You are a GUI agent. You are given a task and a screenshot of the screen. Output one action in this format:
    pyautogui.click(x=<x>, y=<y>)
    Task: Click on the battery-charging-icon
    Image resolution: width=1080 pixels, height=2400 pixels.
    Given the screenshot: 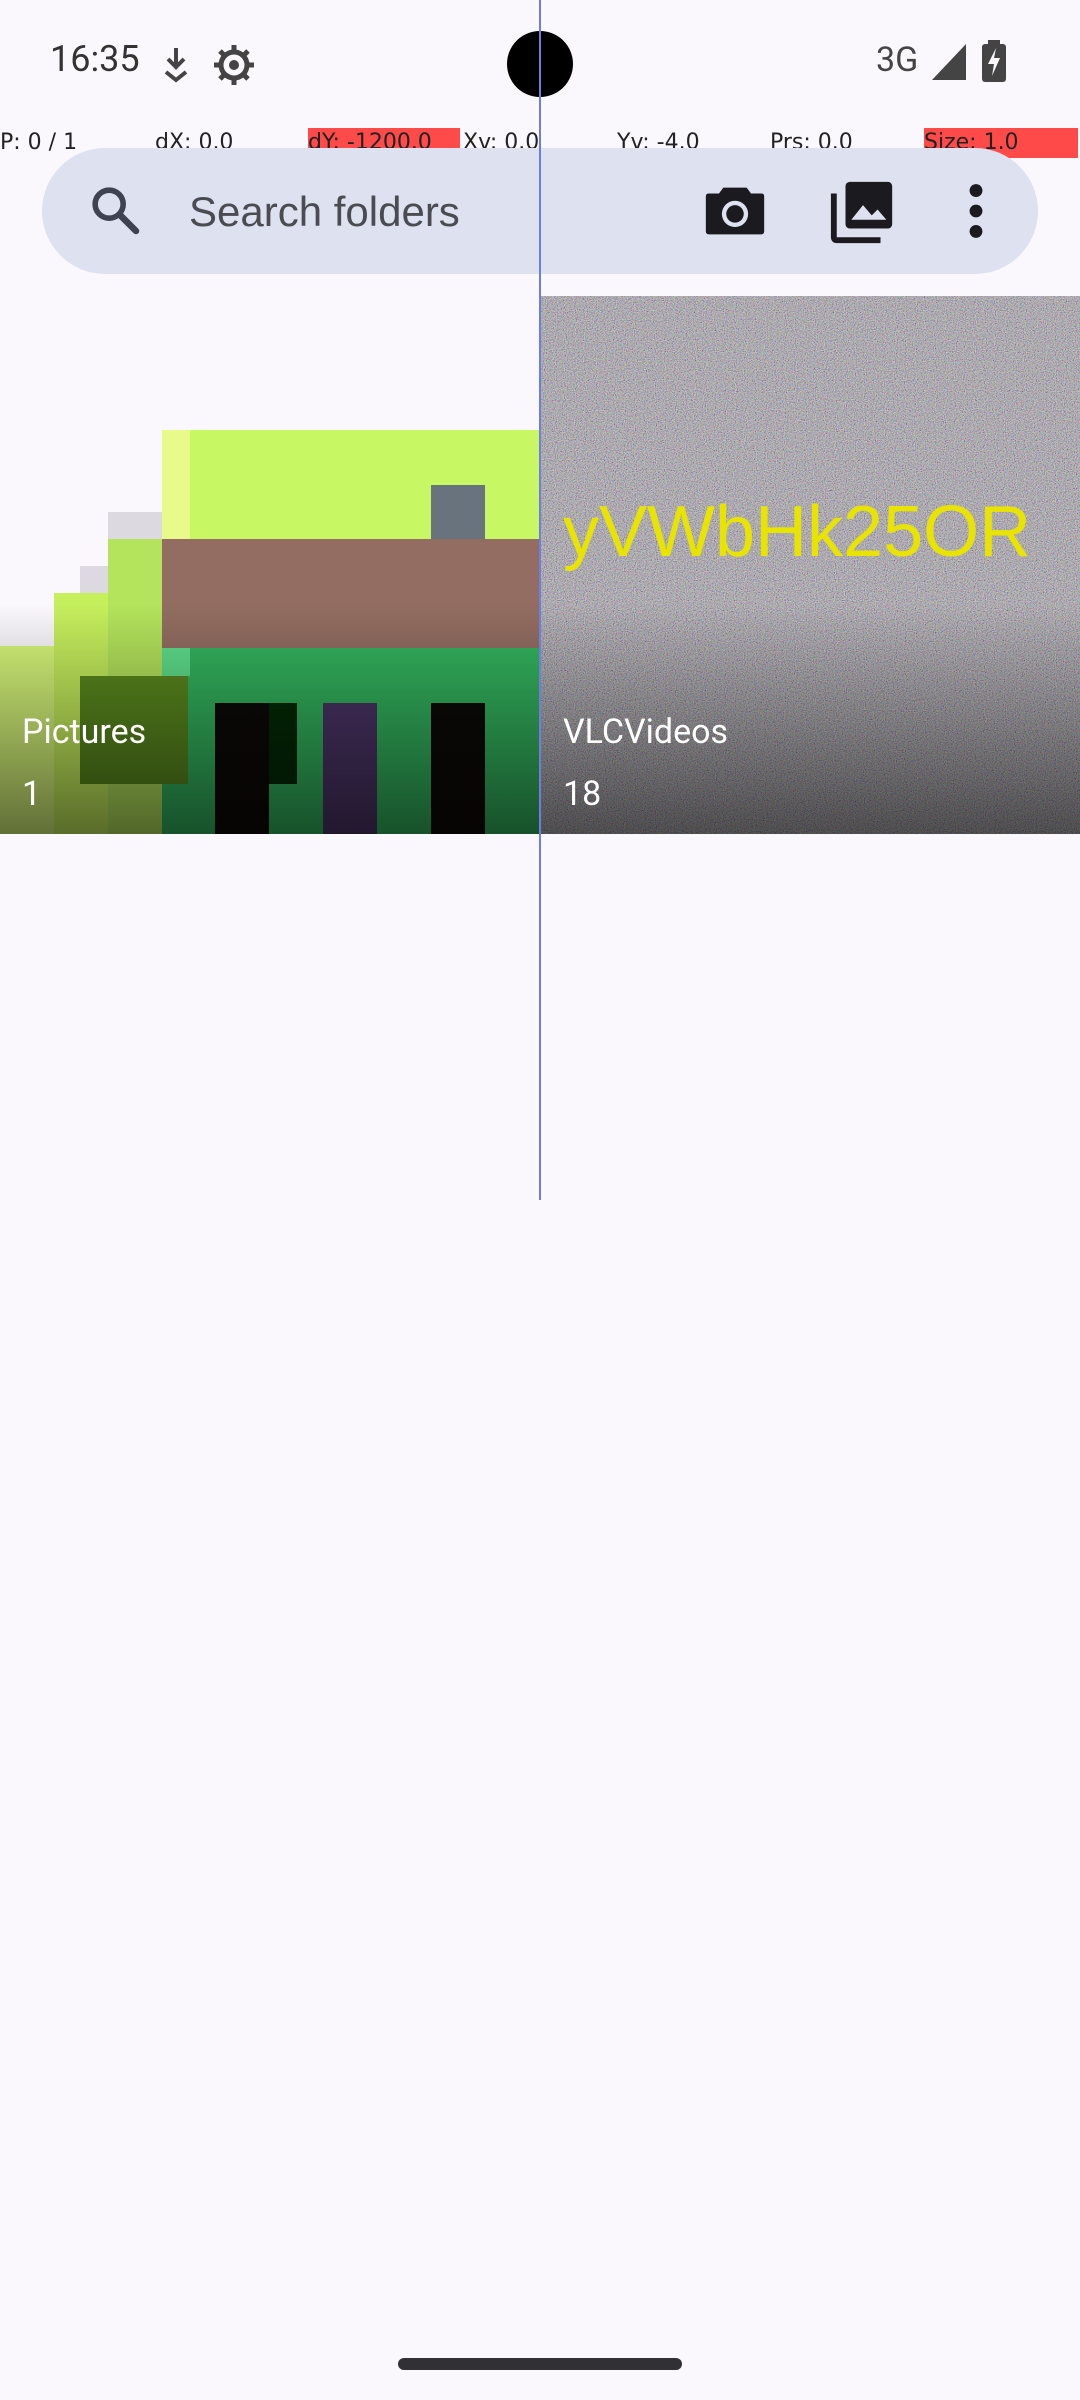 What is the action you would take?
    pyautogui.click(x=994, y=61)
    